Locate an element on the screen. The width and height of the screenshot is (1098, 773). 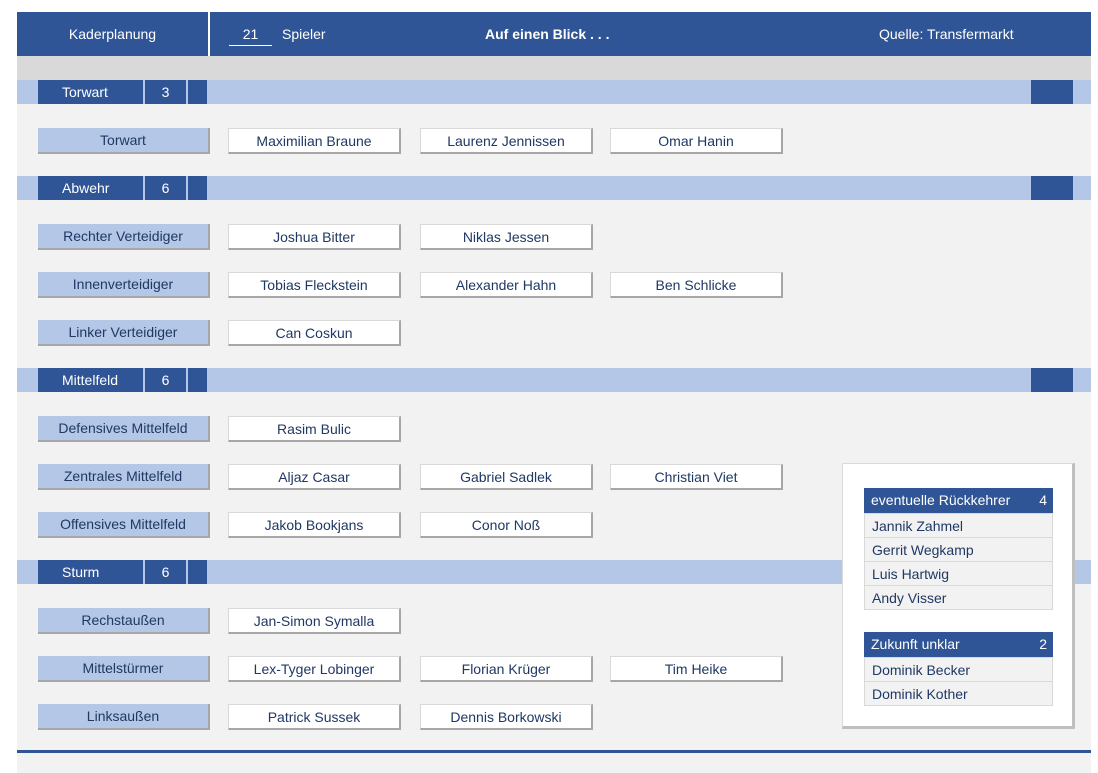
unclear-item: Dominik Kother is located at coordinates (958, 693).